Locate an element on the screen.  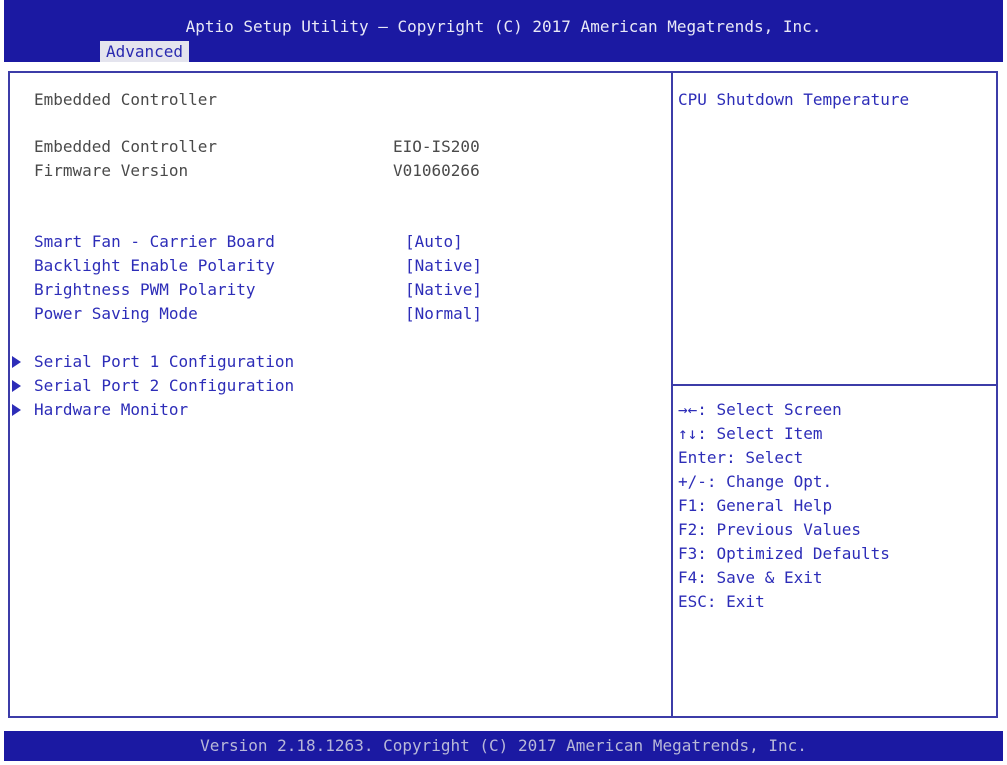
setting-value-cpu-shutdown-temperature: [Disable] is located at coordinates (448, 218).